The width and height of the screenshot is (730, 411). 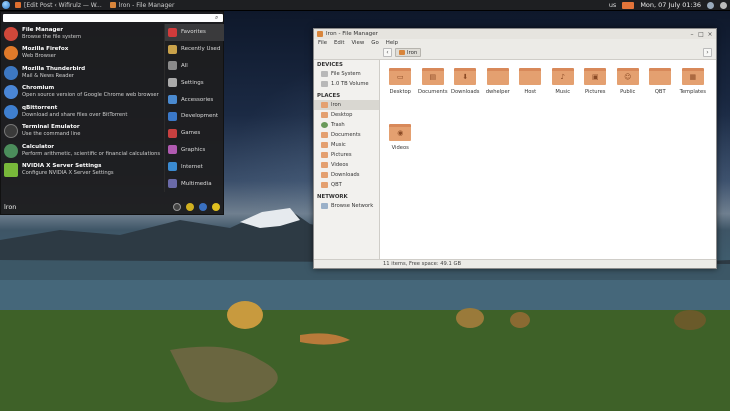 I want to click on lock-screen-icon, so click(x=177, y=207).